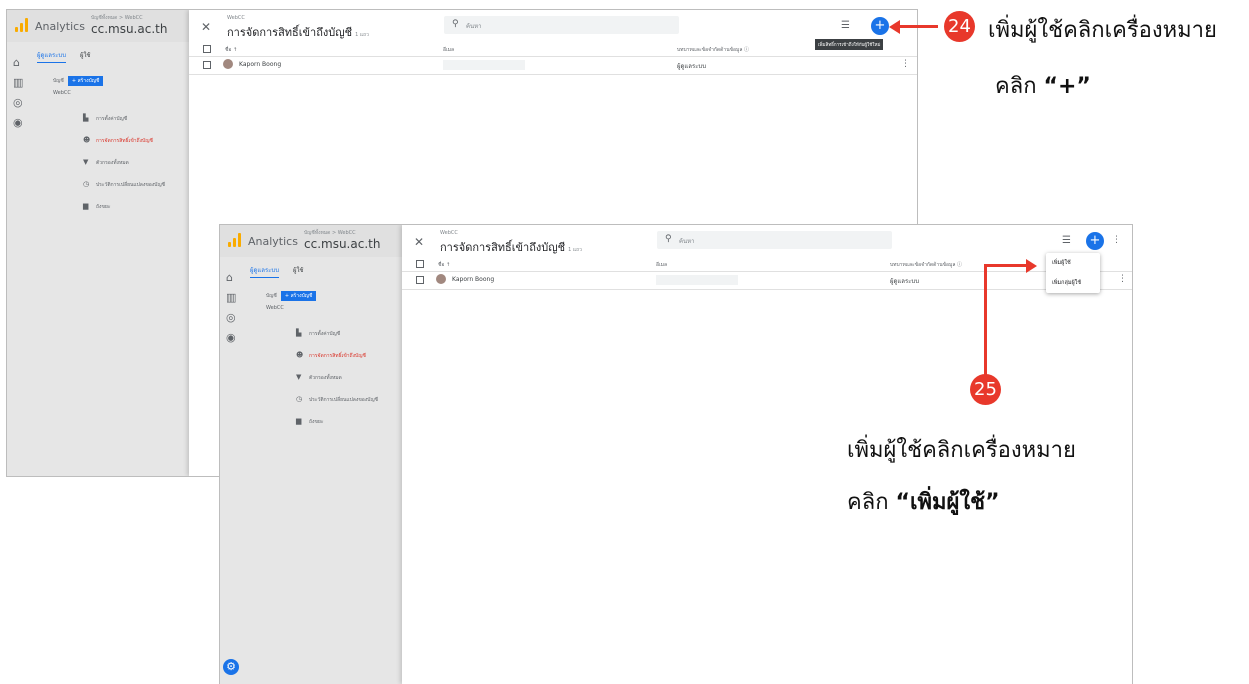 This screenshot has width=1249, height=684. I want to click on instruction-24-line1: เพิ่มผู้ใช้คลิกเครื่องหมาย, so click(1102, 30).